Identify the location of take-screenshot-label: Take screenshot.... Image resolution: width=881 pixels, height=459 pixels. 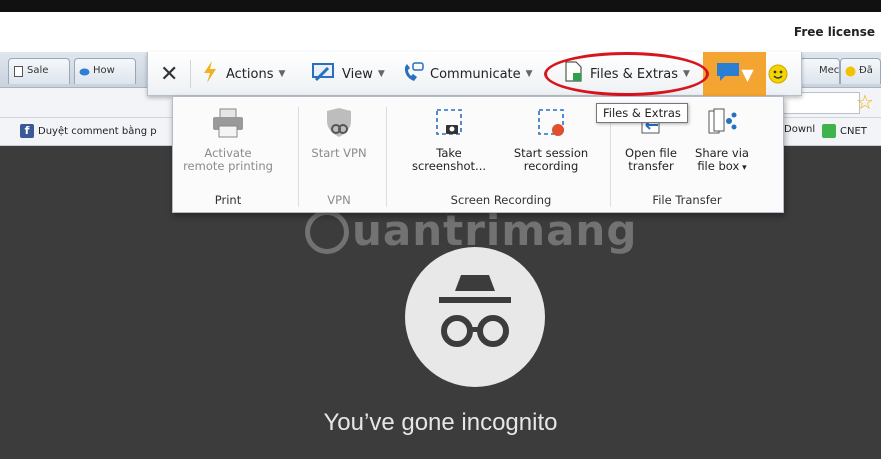
(449, 159).